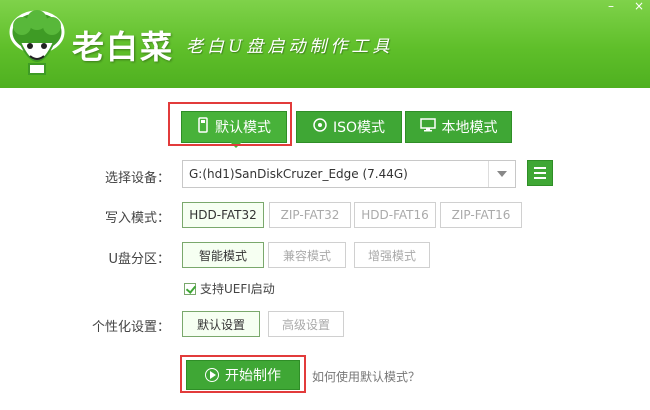 The image size is (650, 410). I want to click on write-mode-label: 写入模式：, so click(137, 218).